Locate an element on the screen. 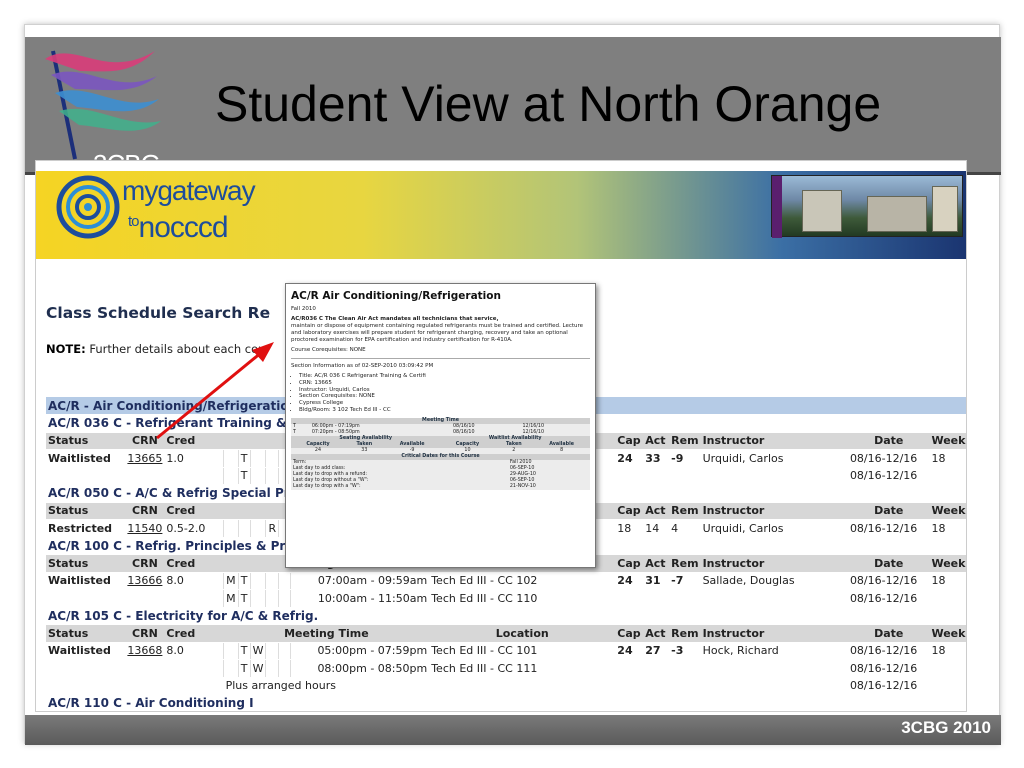  col-instructor: Instructor is located at coordinates (774, 511).